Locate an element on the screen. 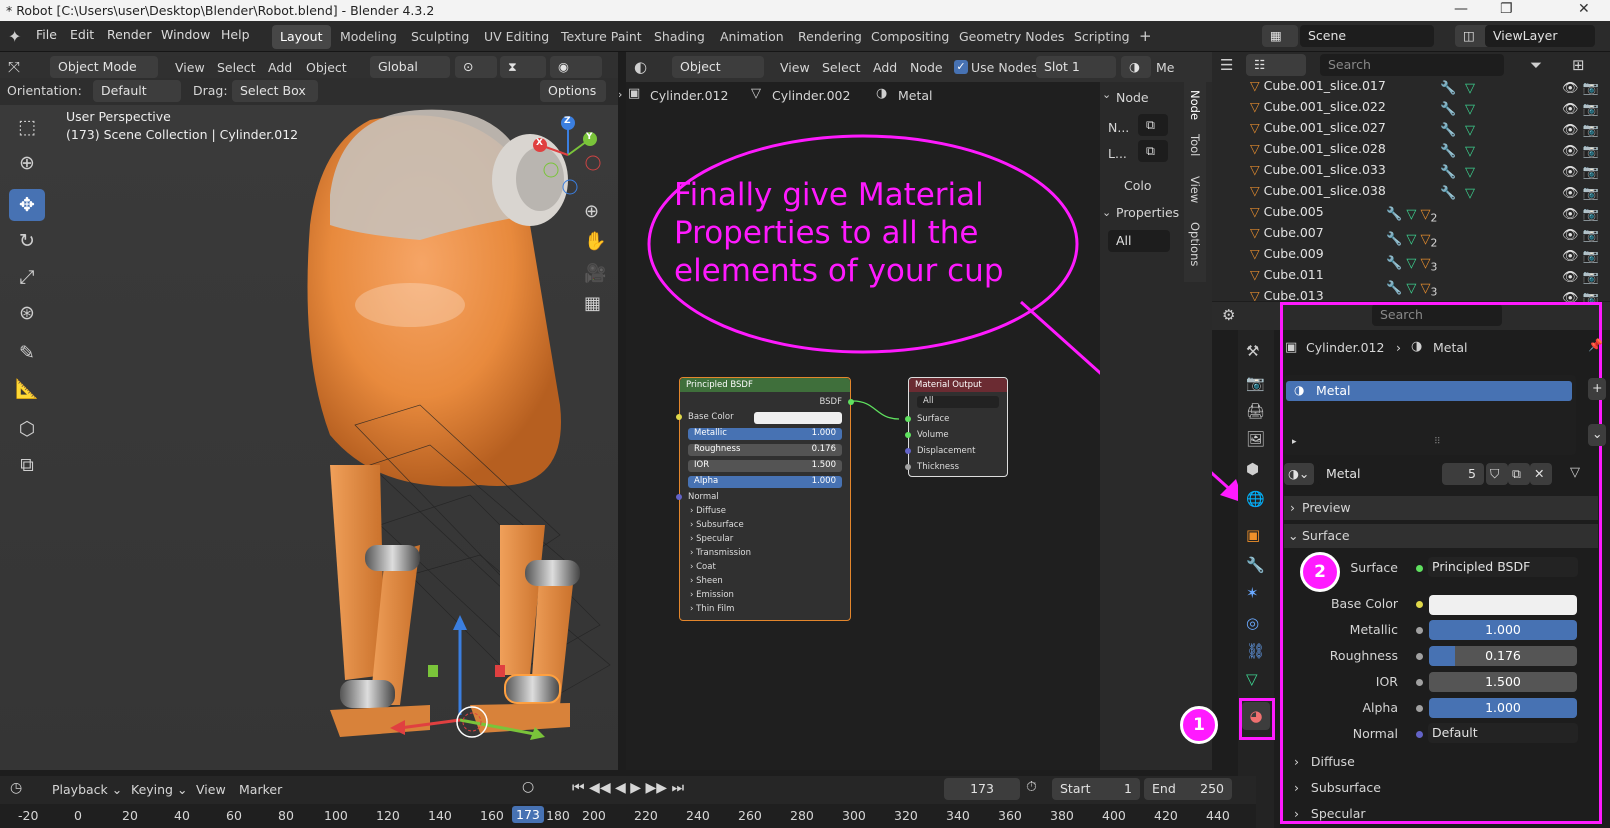 This screenshot has width=1610, height=828. menu-render: Render is located at coordinates (129, 34).